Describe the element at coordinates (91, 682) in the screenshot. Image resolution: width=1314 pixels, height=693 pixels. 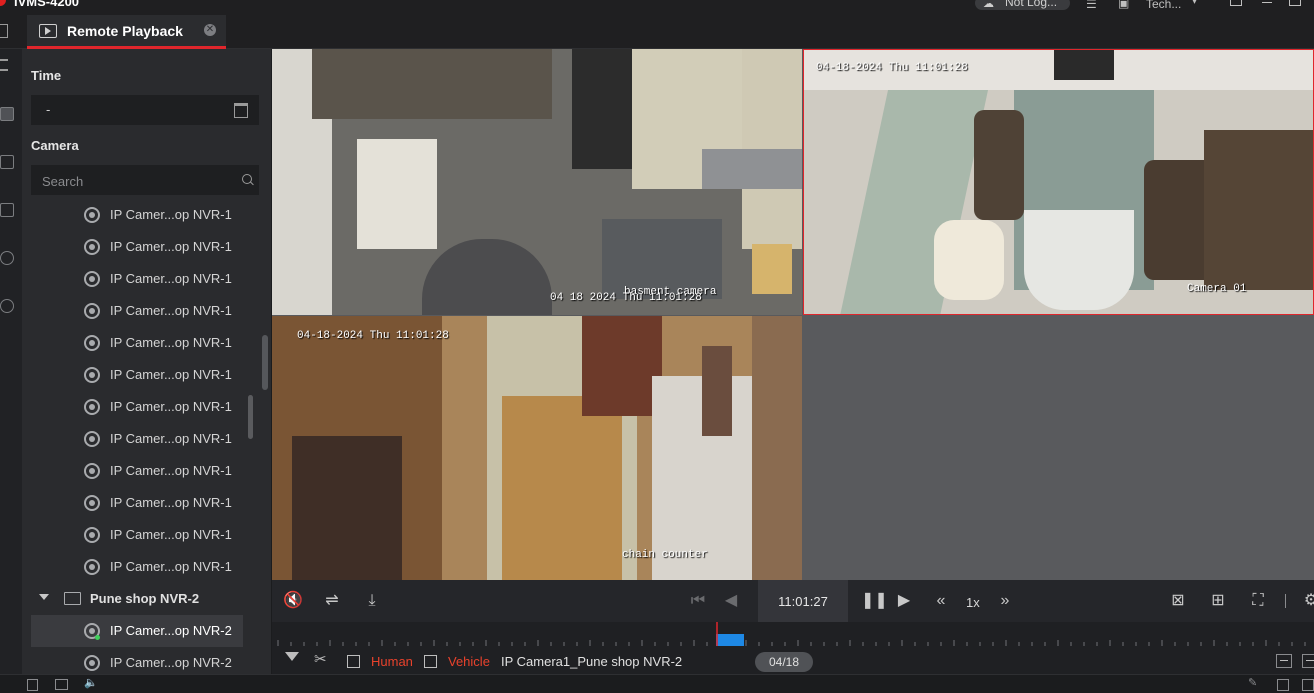
I see `volume-icon: 🔈` at that location.